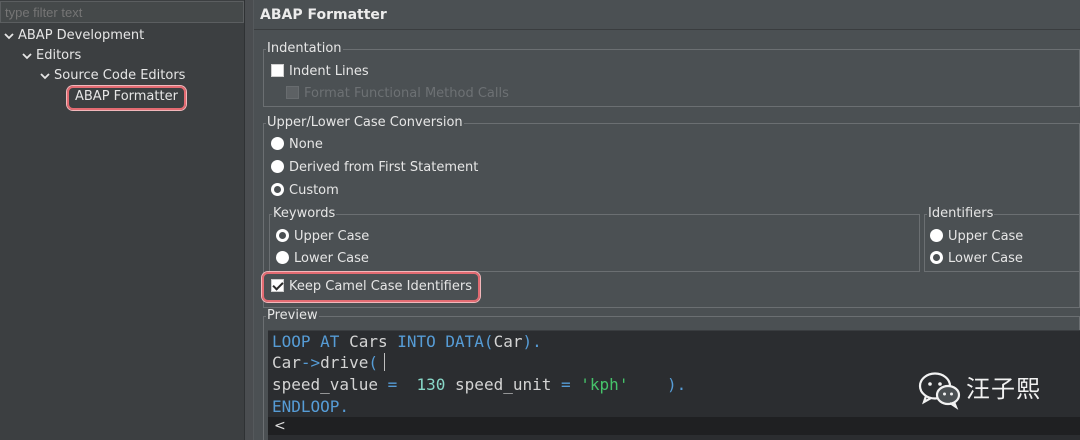 Image resolution: width=1080 pixels, height=440 pixels. I want to click on tree-item-label: Editors, so click(59, 55).